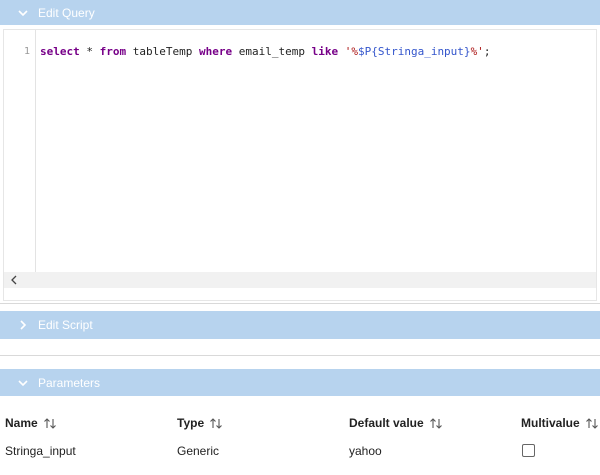  What do you see at coordinates (200, 423) in the screenshot?
I see `column-header-type: Type` at bounding box center [200, 423].